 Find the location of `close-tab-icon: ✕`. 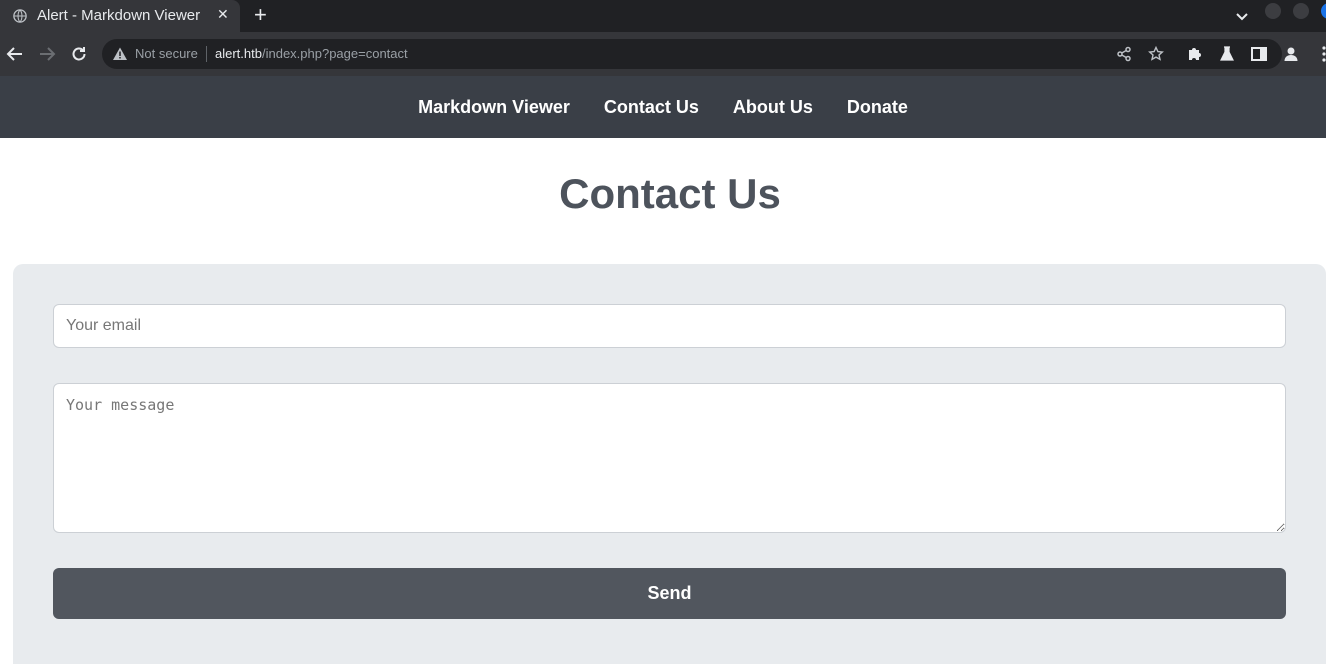

close-tab-icon: ✕ is located at coordinates (223, 14).